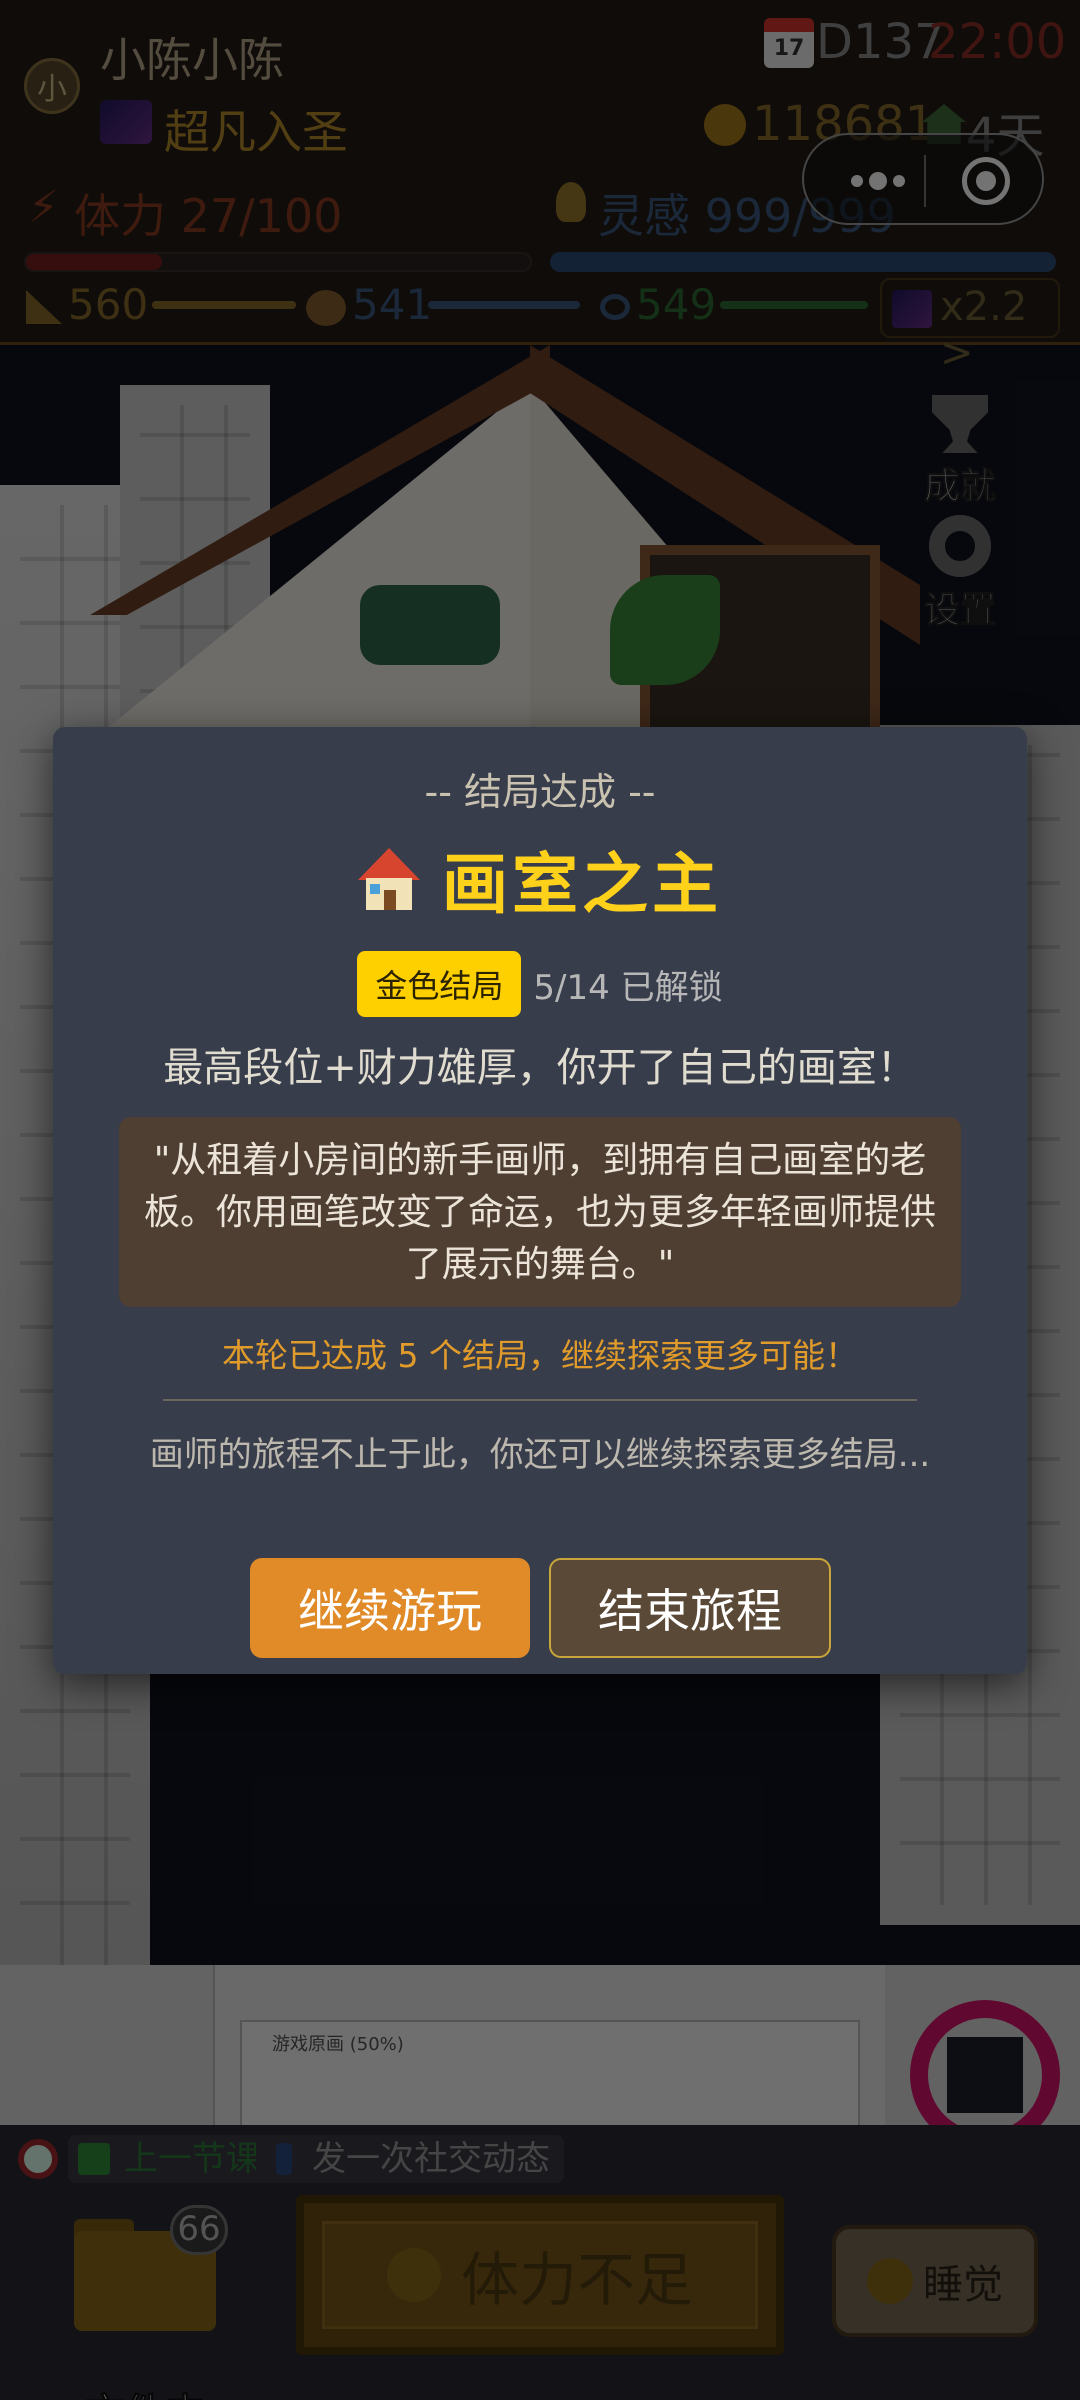 This screenshot has width=1080, height=2400. I want to click on continue-button: 继续游玩, so click(390, 1608).